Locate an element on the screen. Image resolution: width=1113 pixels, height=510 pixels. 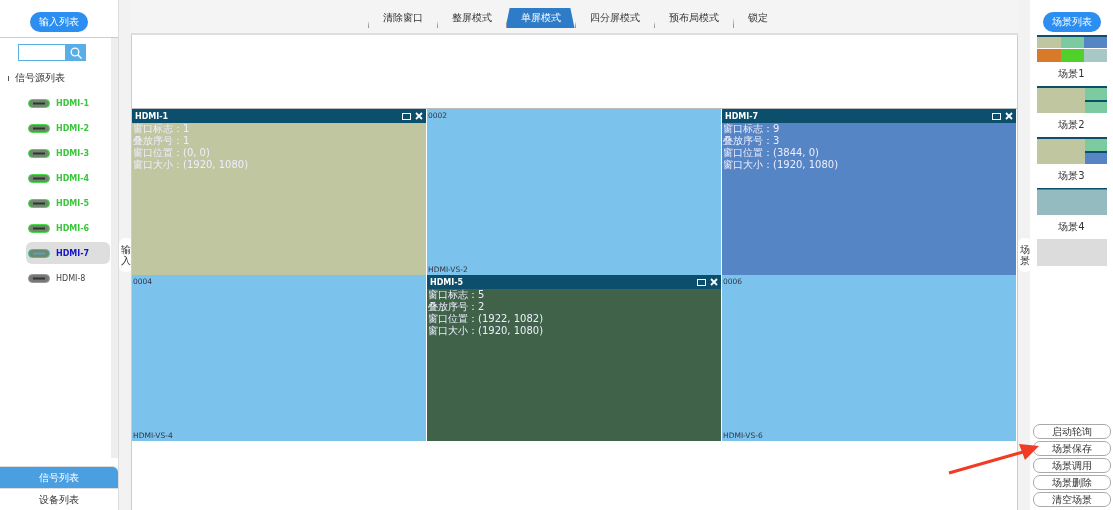
window-info-text: 叠放序号：3 is located at coordinates (751, 141).